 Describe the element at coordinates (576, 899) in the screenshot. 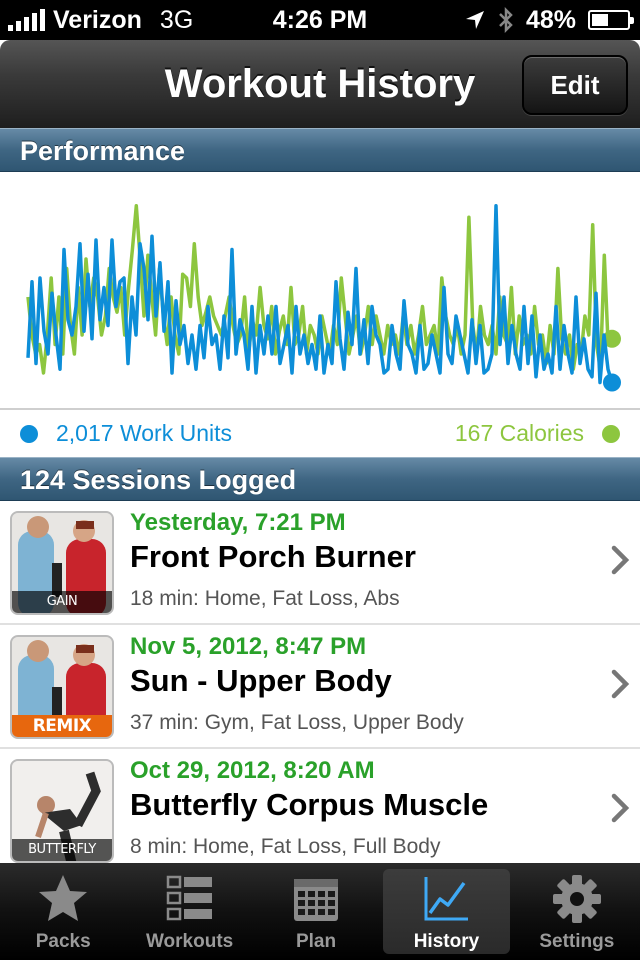

I see `gear-icon` at that location.